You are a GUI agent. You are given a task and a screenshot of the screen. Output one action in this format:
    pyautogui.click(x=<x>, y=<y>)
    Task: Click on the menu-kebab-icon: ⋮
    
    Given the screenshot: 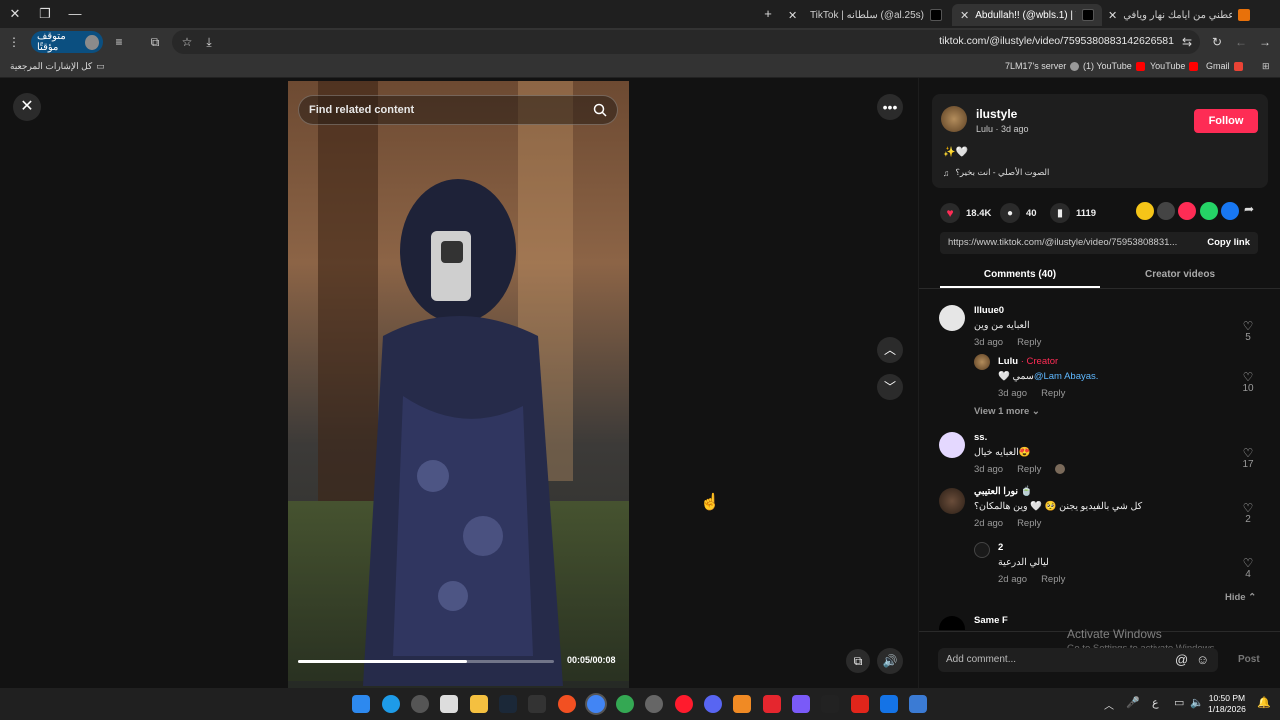 What is the action you would take?
    pyautogui.click(x=14, y=42)
    